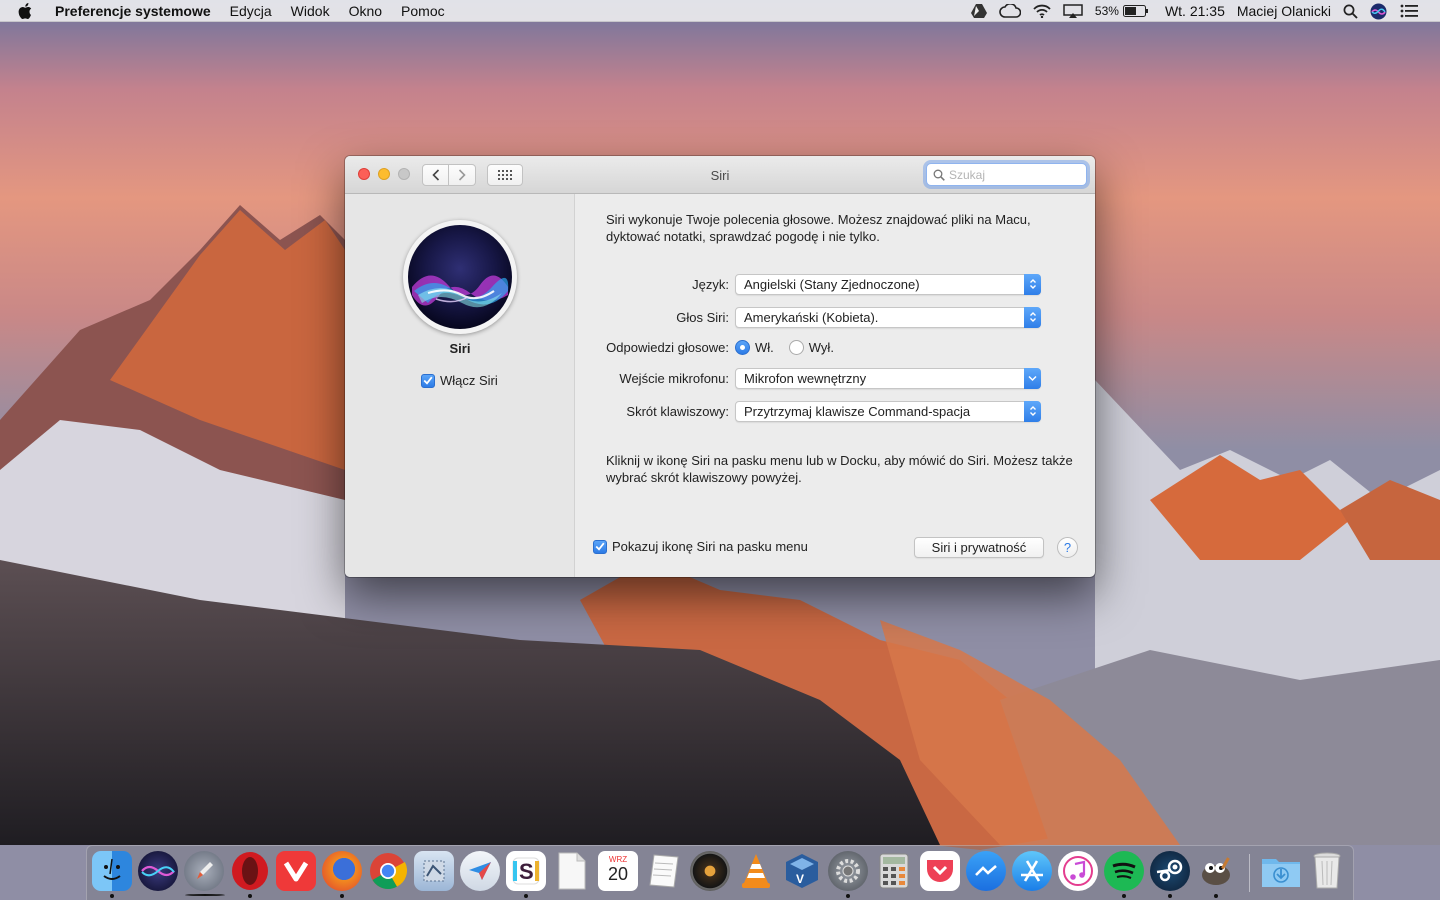 The image size is (1440, 900). What do you see at coordinates (978, 11) in the screenshot?
I see `google-drive-icon` at bounding box center [978, 11].